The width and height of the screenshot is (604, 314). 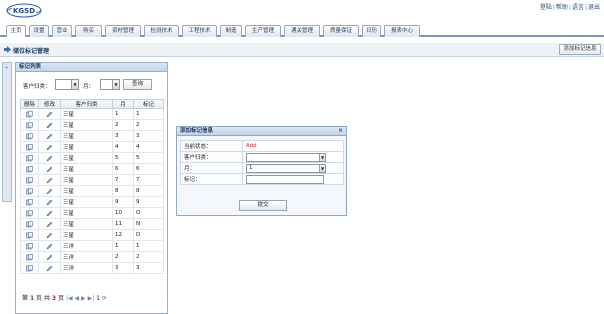 I want to click on flag-cell: 5, so click(x=148, y=158).